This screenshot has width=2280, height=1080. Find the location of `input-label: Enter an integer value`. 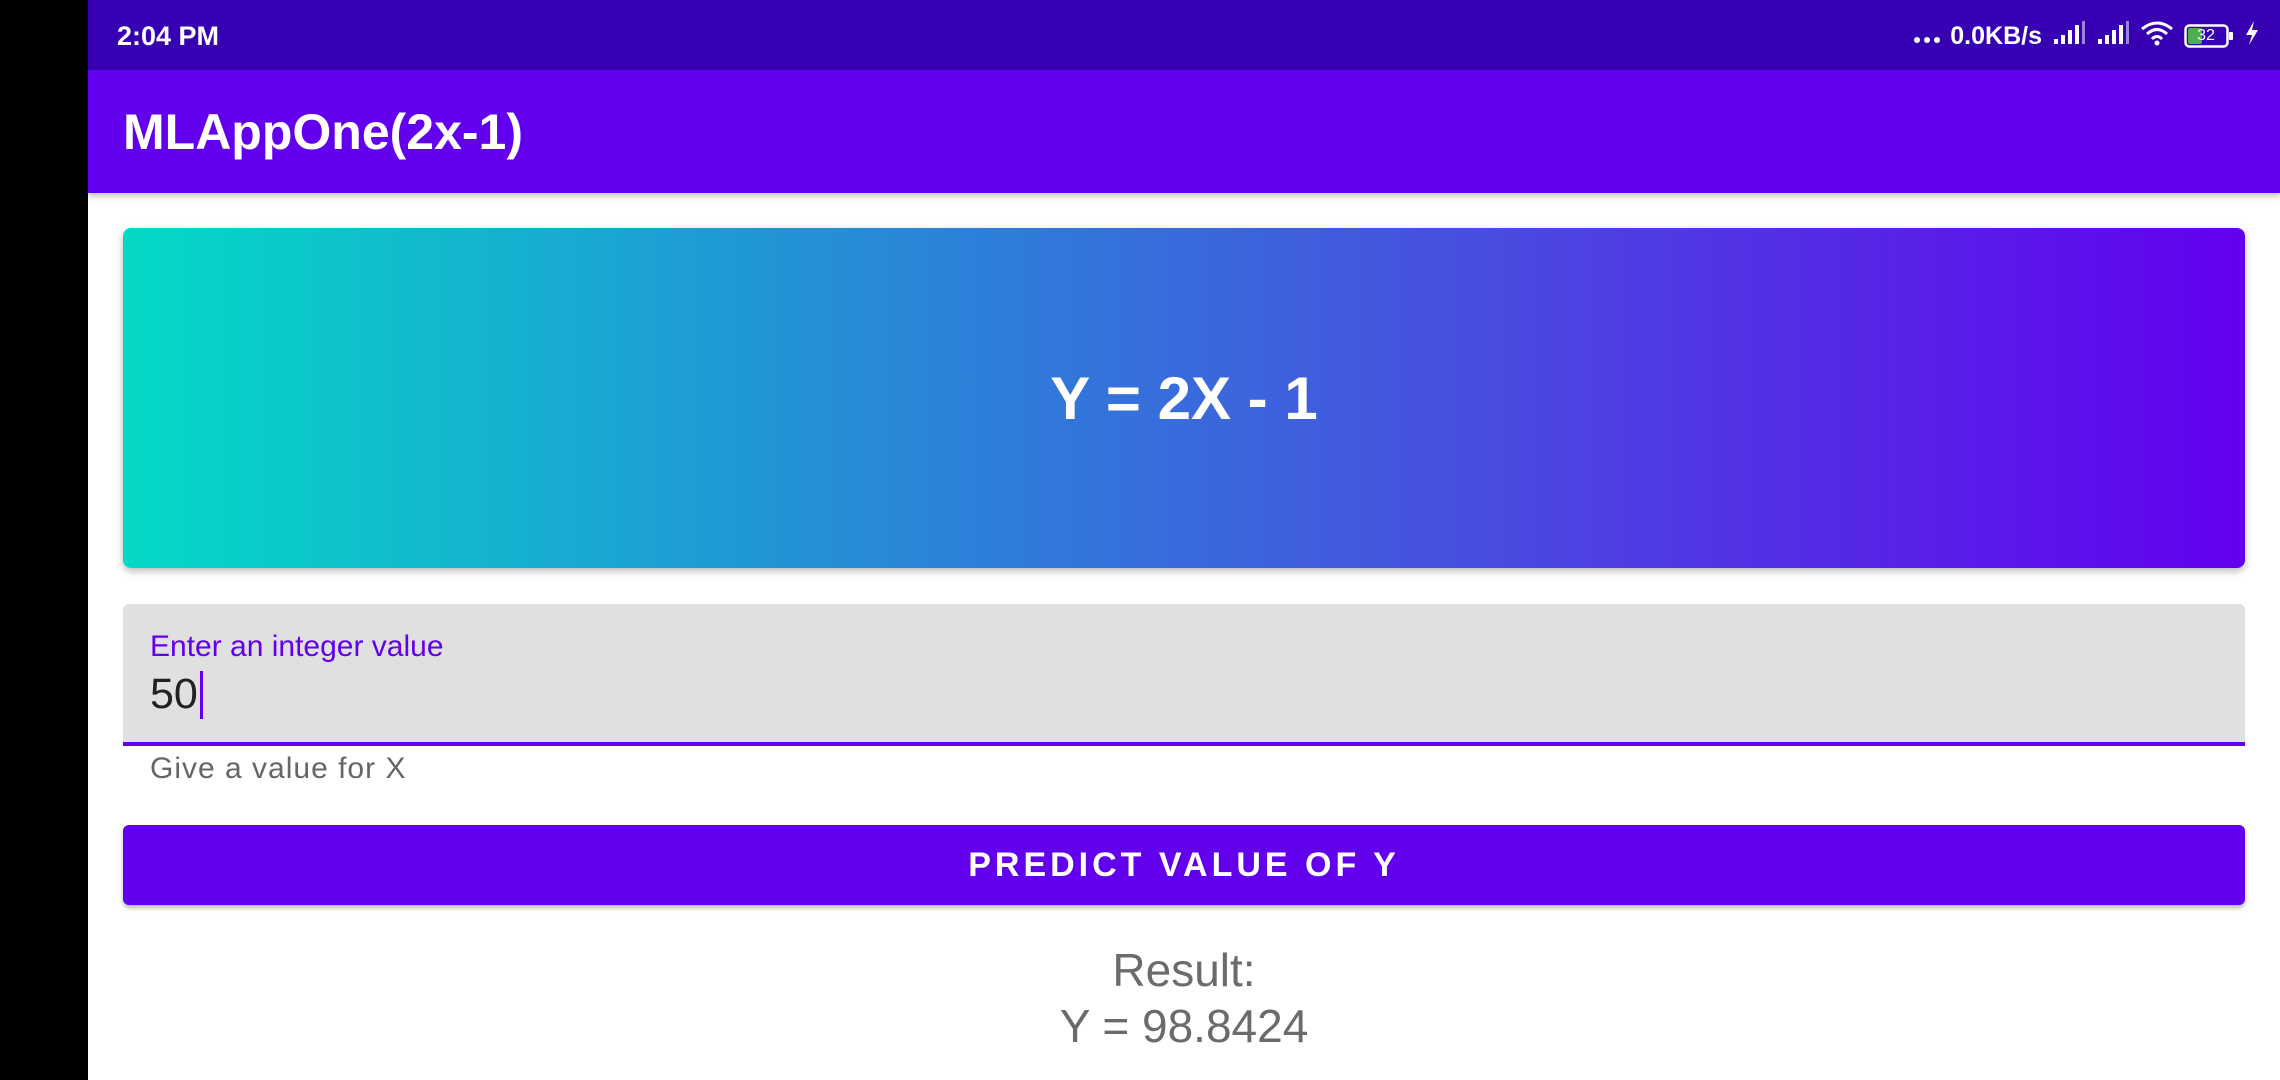

input-label: Enter an integer value is located at coordinates (297, 646).